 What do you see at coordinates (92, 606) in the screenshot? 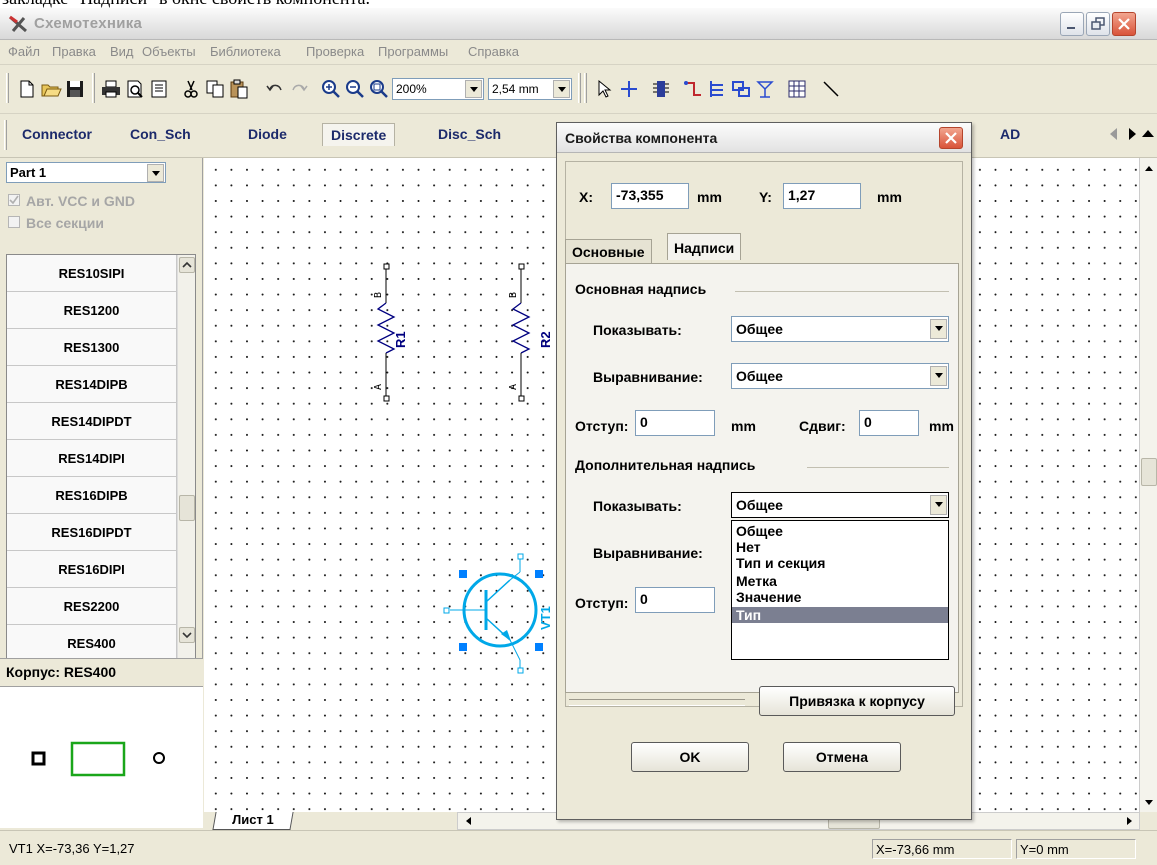
I see `list-item: RES2200` at bounding box center [92, 606].